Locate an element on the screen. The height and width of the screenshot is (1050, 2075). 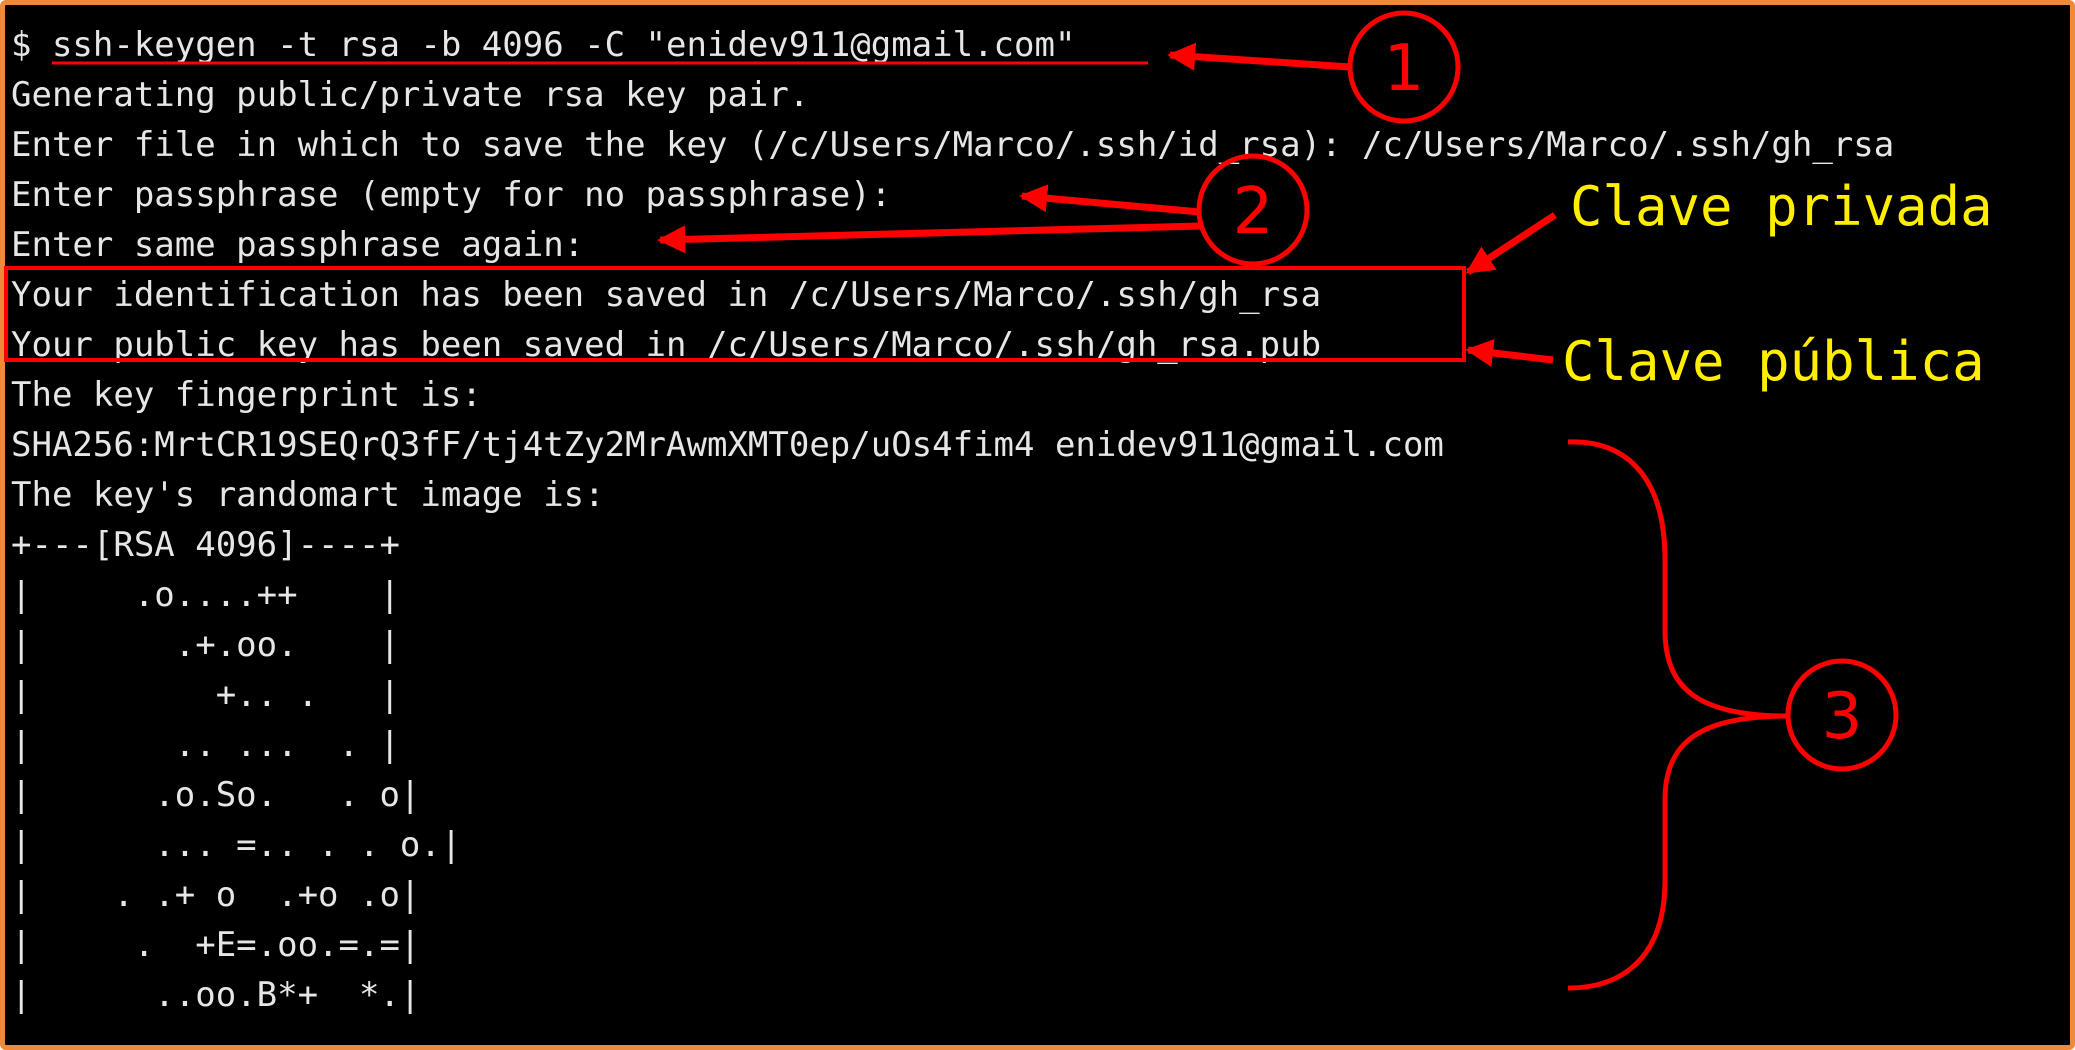
key-files-highlight-box is located at coordinates (735, 314).